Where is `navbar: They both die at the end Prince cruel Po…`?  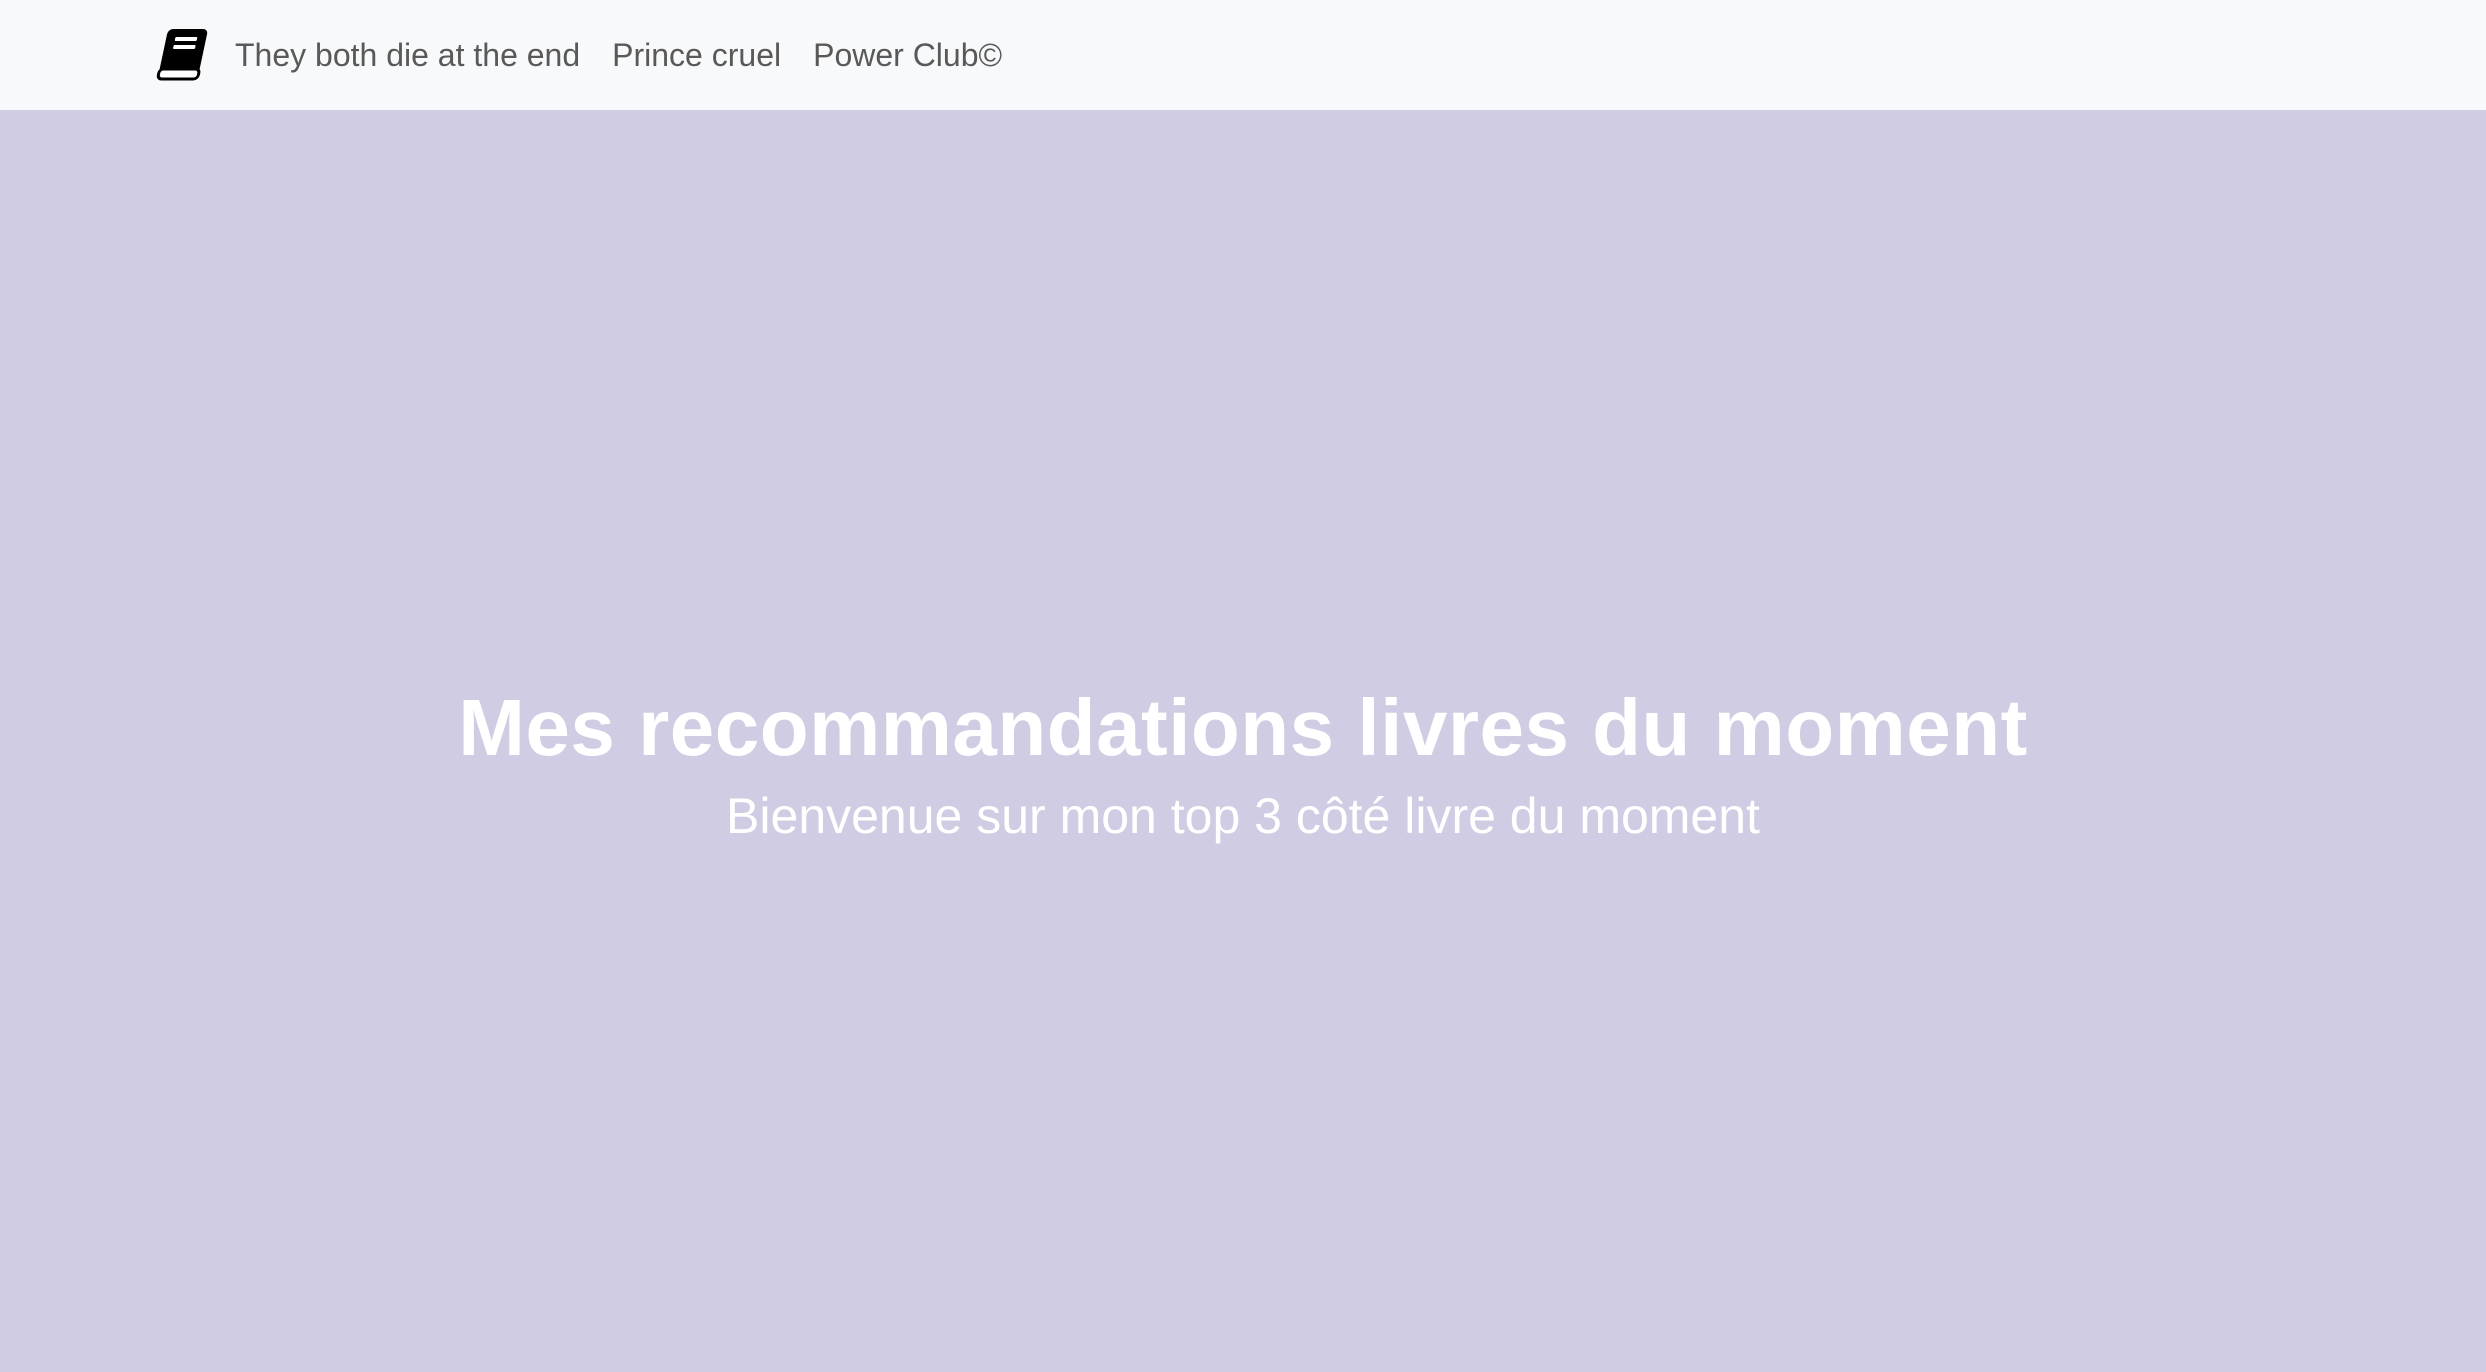 navbar: They both die at the end Prince cruel Po… is located at coordinates (1243, 55).